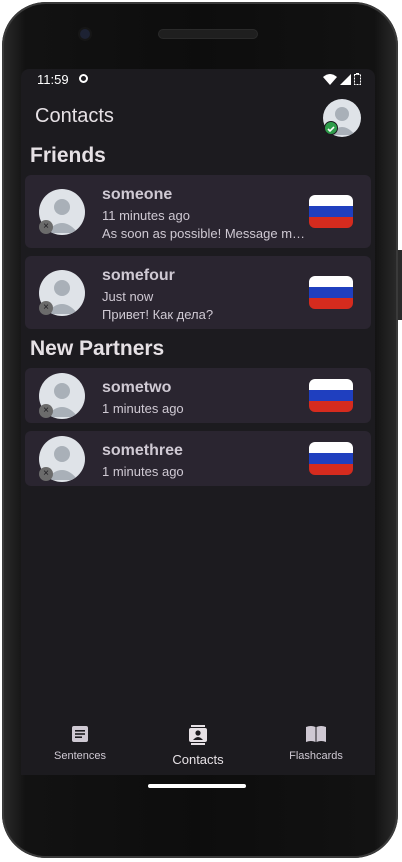 The width and height of the screenshot is (402, 862). Describe the element at coordinates (198, 759) in the screenshot. I see `nav-contacts-label: Contacts` at that location.